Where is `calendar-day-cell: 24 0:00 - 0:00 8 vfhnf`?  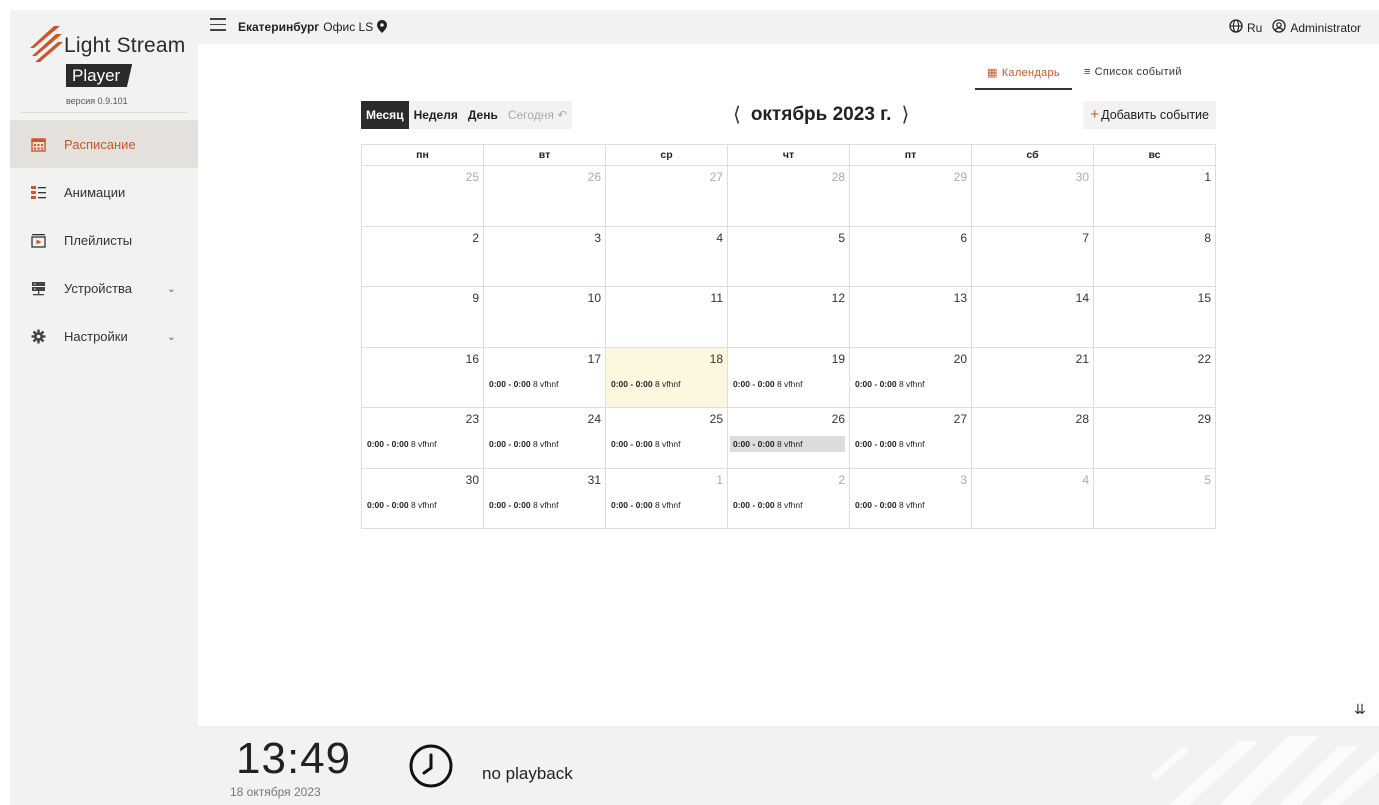
calendar-day-cell: 24 0:00 - 0:00 8 vfhnf is located at coordinates (544, 438).